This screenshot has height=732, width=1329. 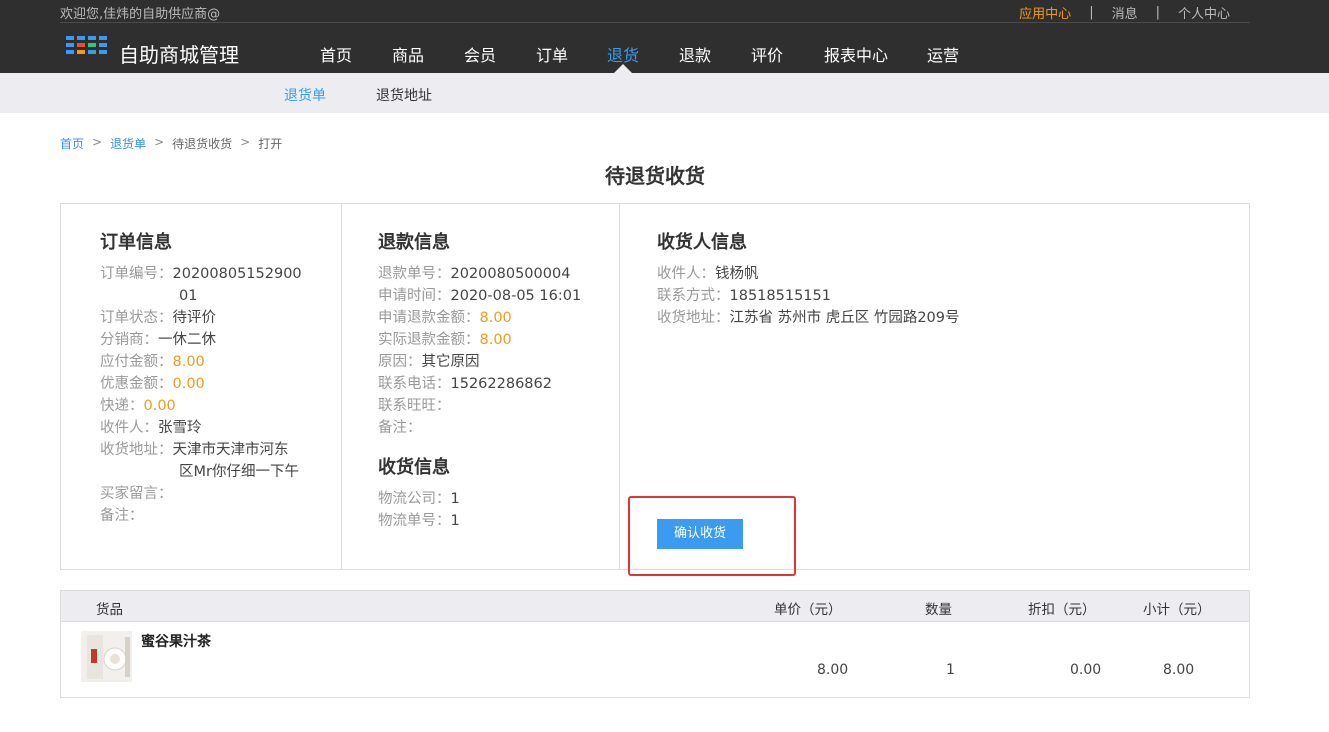 I want to click on order-status-row: 订单状态：待评价, so click(x=158, y=318).